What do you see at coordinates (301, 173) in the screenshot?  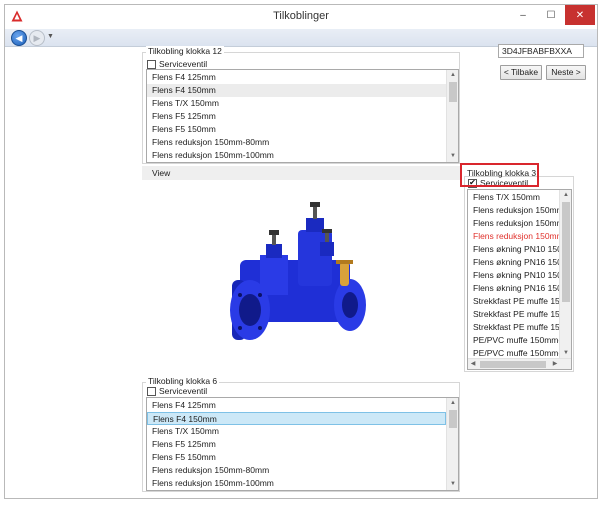 I see `view-panel-header: View` at bounding box center [301, 173].